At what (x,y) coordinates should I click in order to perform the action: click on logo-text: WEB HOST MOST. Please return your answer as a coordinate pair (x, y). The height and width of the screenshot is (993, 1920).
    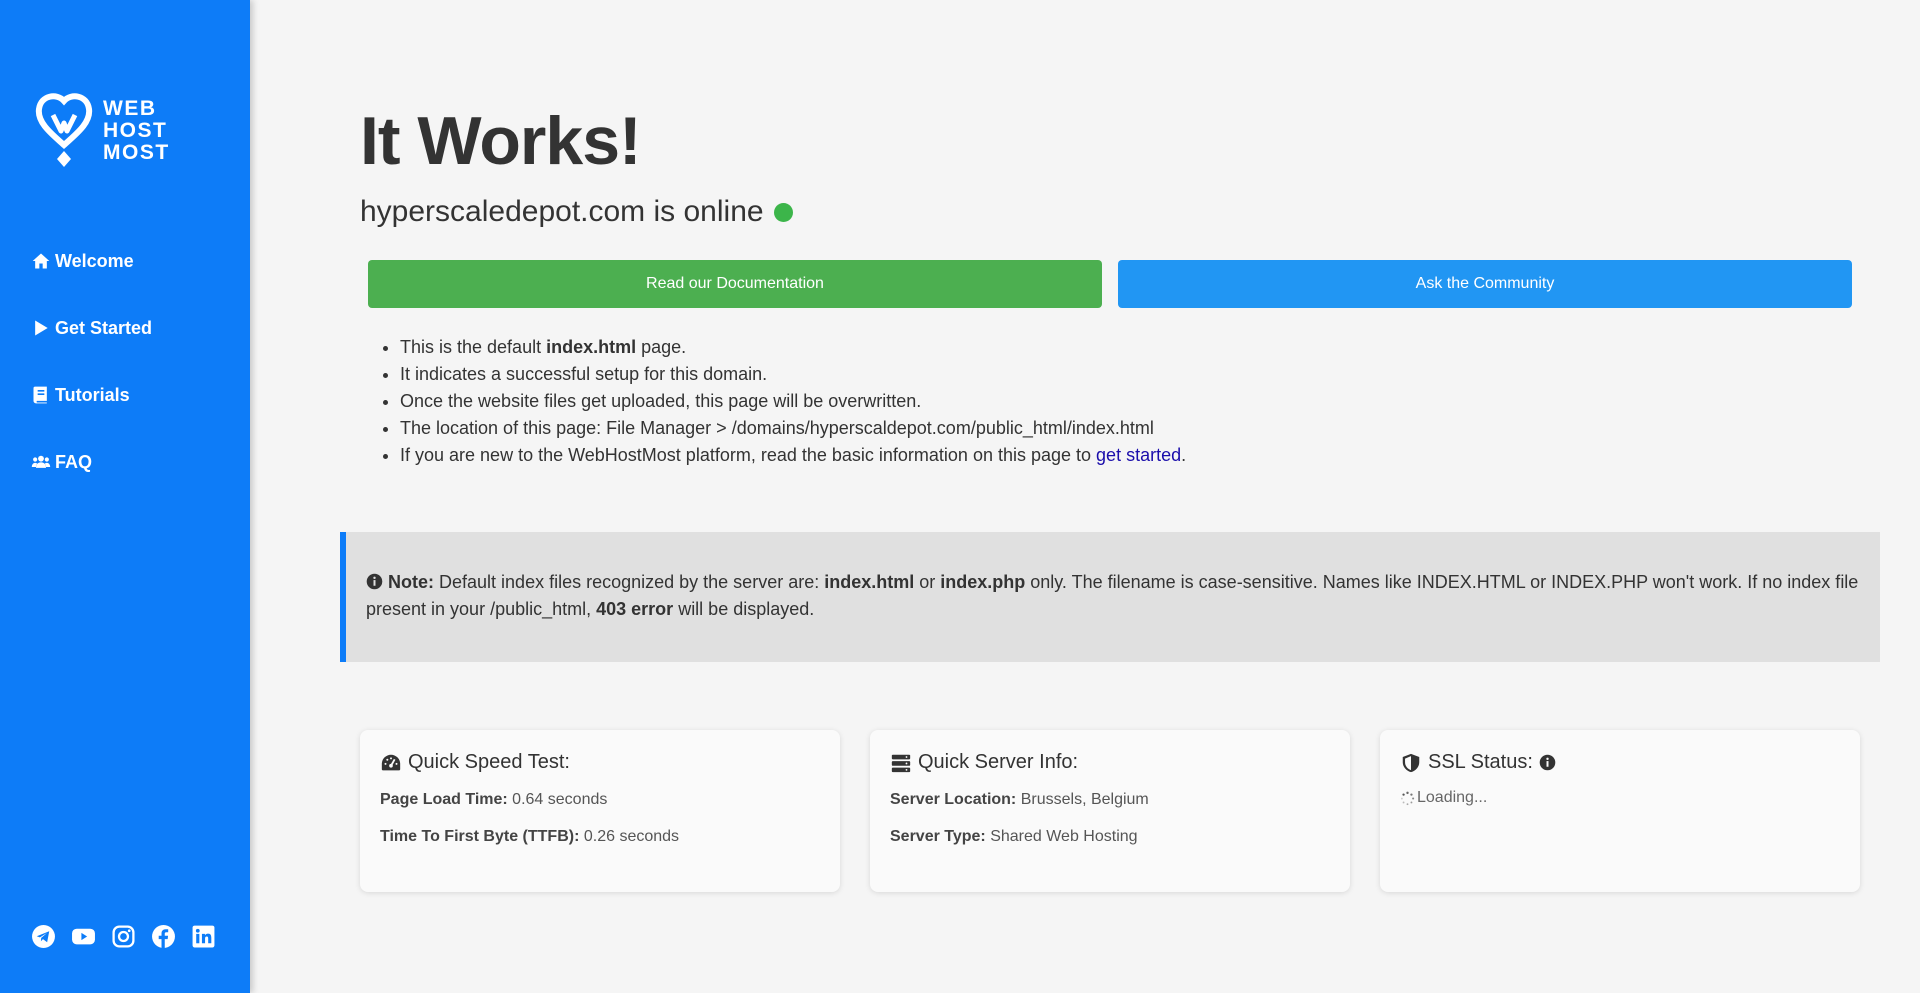
    Looking at the image, I should click on (136, 131).